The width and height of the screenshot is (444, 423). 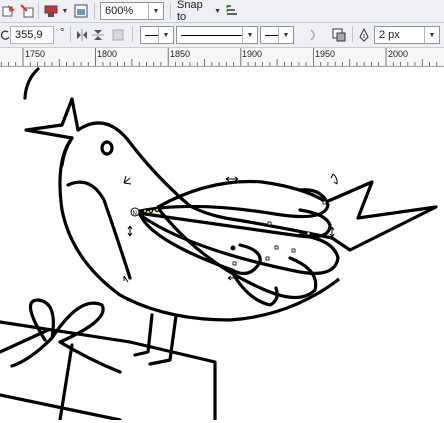 What do you see at coordinates (135, 214) in the screenshot?
I see `anchor-node-icon: N` at bounding box center [135, 214].